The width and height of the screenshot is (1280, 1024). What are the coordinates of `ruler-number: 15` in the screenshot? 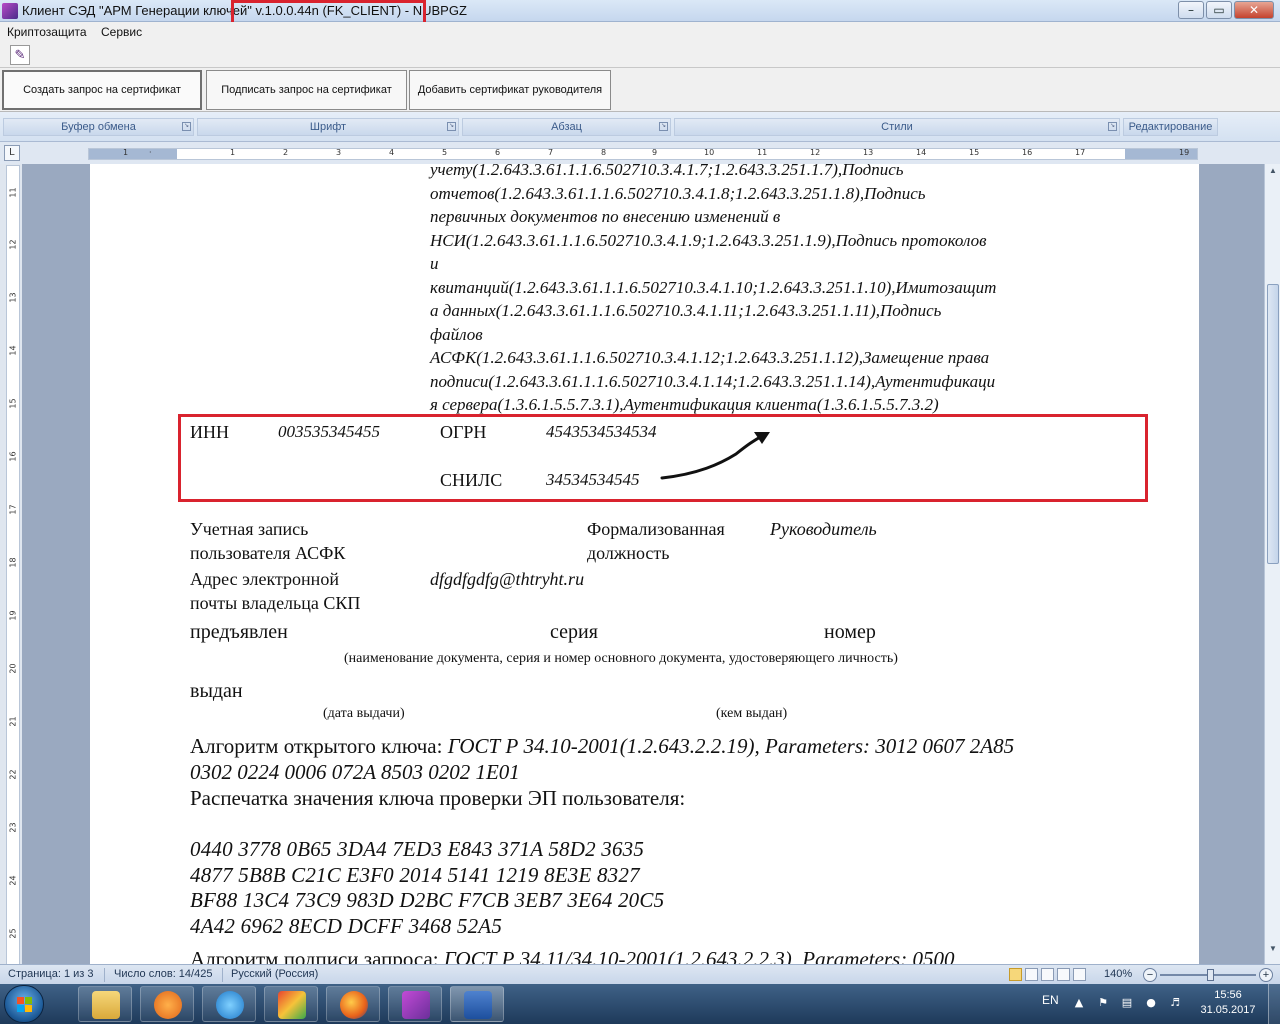 It's located at (974, 152).